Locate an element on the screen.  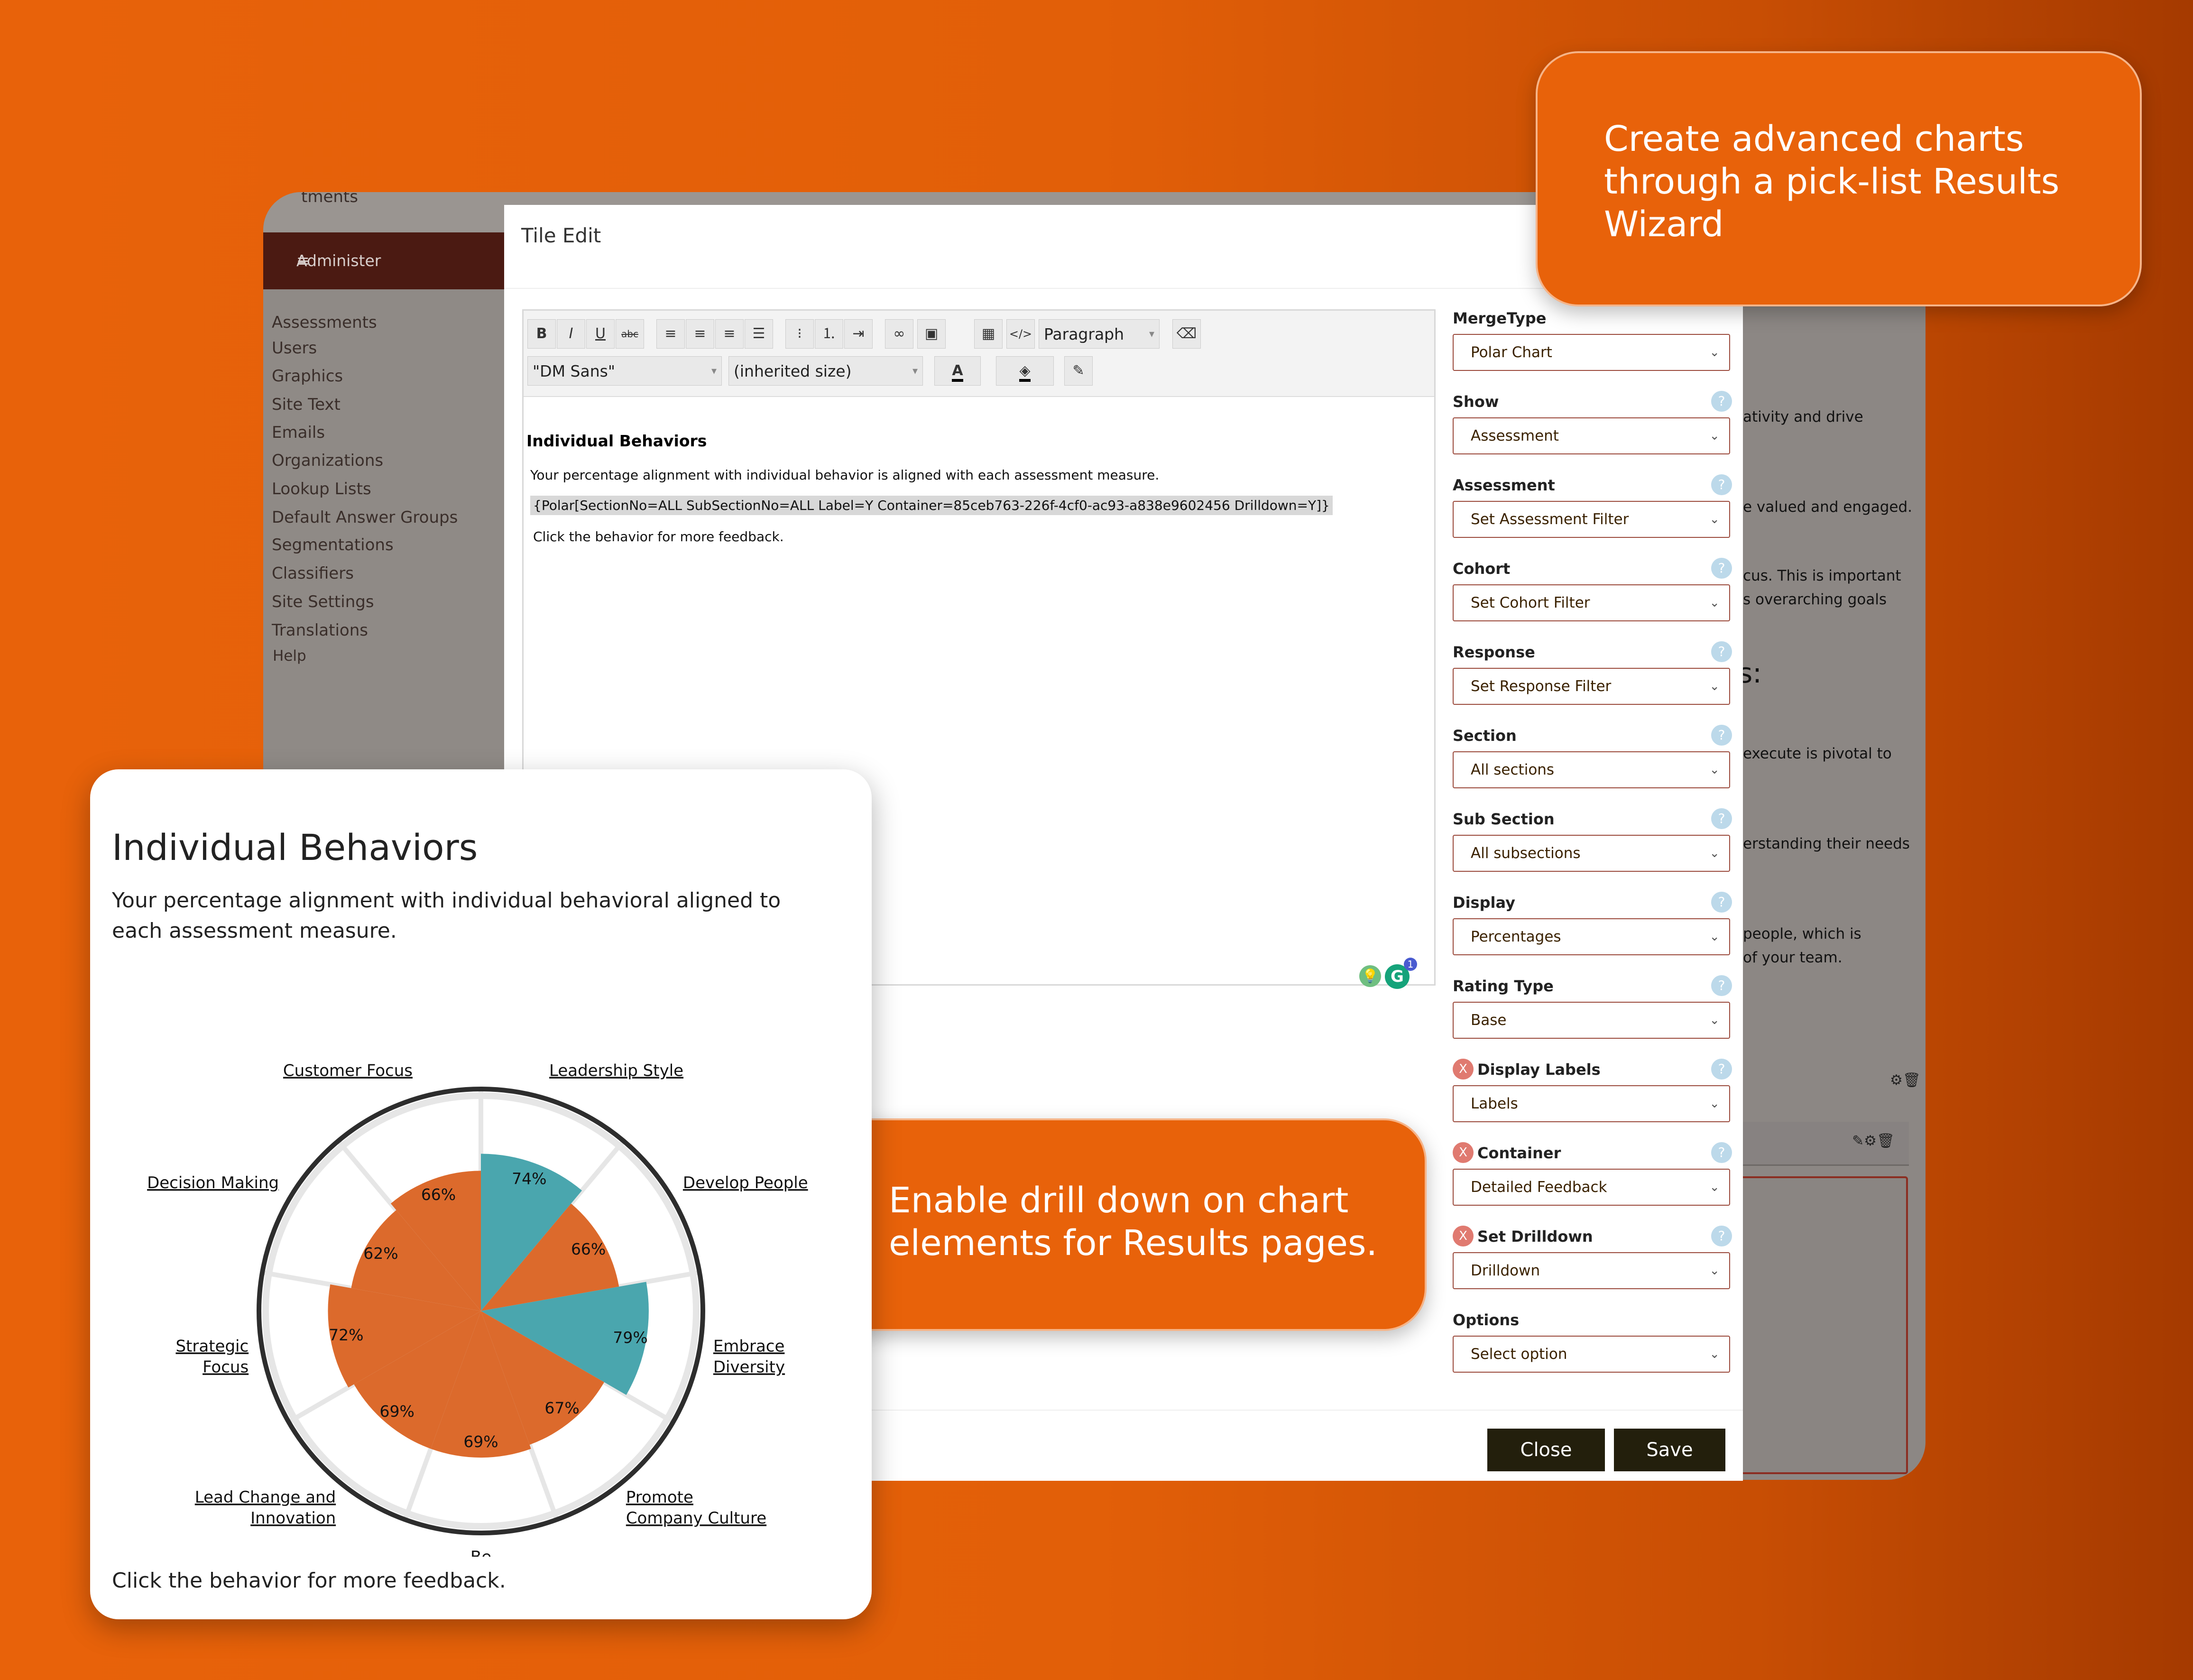
close-button: Close is located at coordinates (1546, 1450).